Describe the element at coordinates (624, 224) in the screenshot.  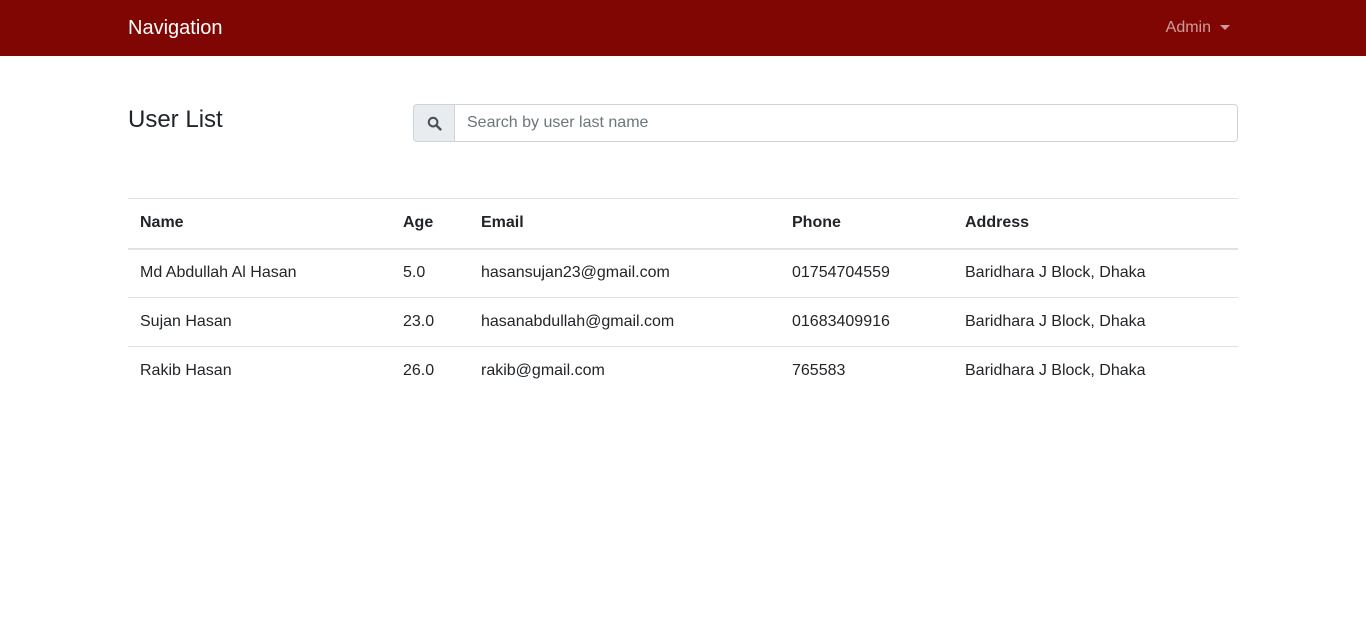
I see `column-header-email: Email` at that location.